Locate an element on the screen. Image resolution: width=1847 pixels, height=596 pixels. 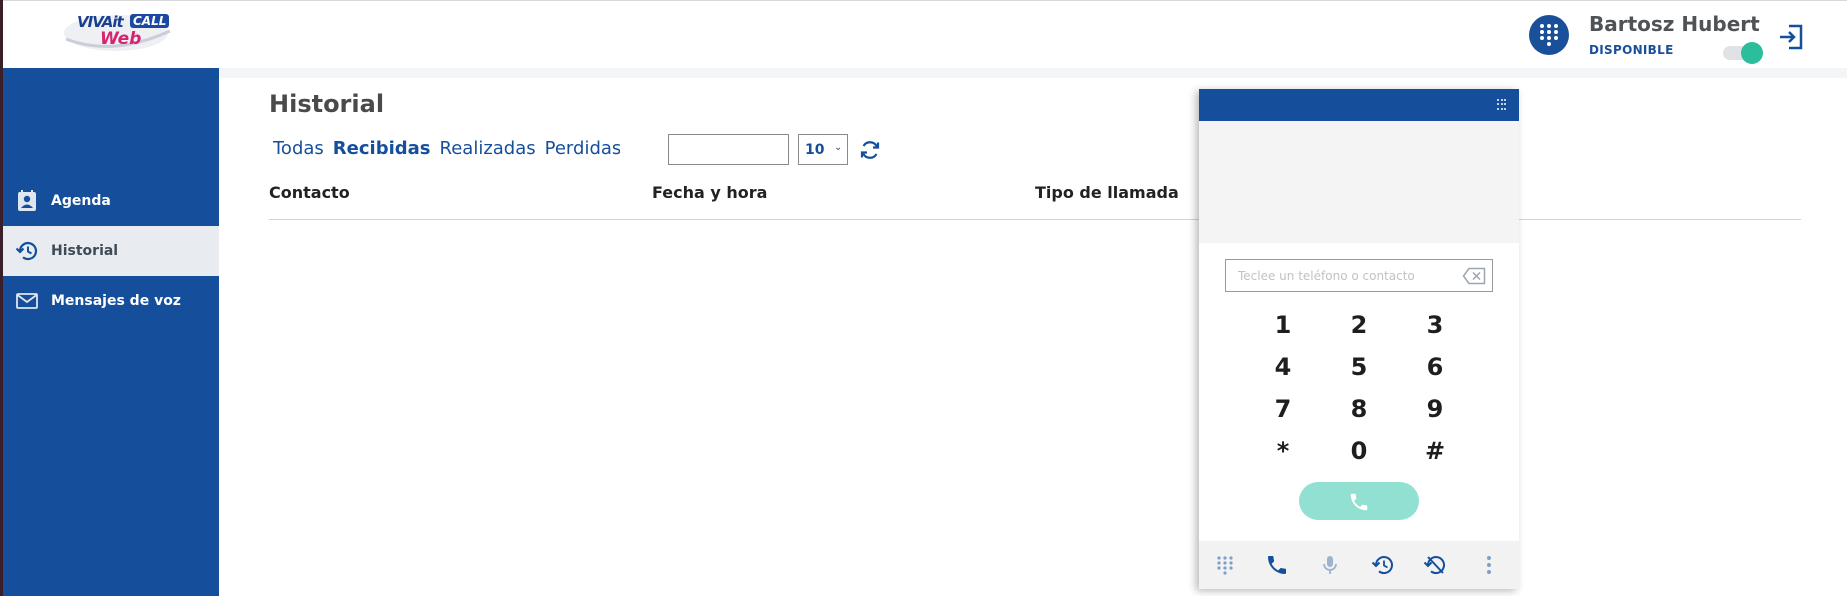
key-6: 6 is located at coordinates (1435, 367).